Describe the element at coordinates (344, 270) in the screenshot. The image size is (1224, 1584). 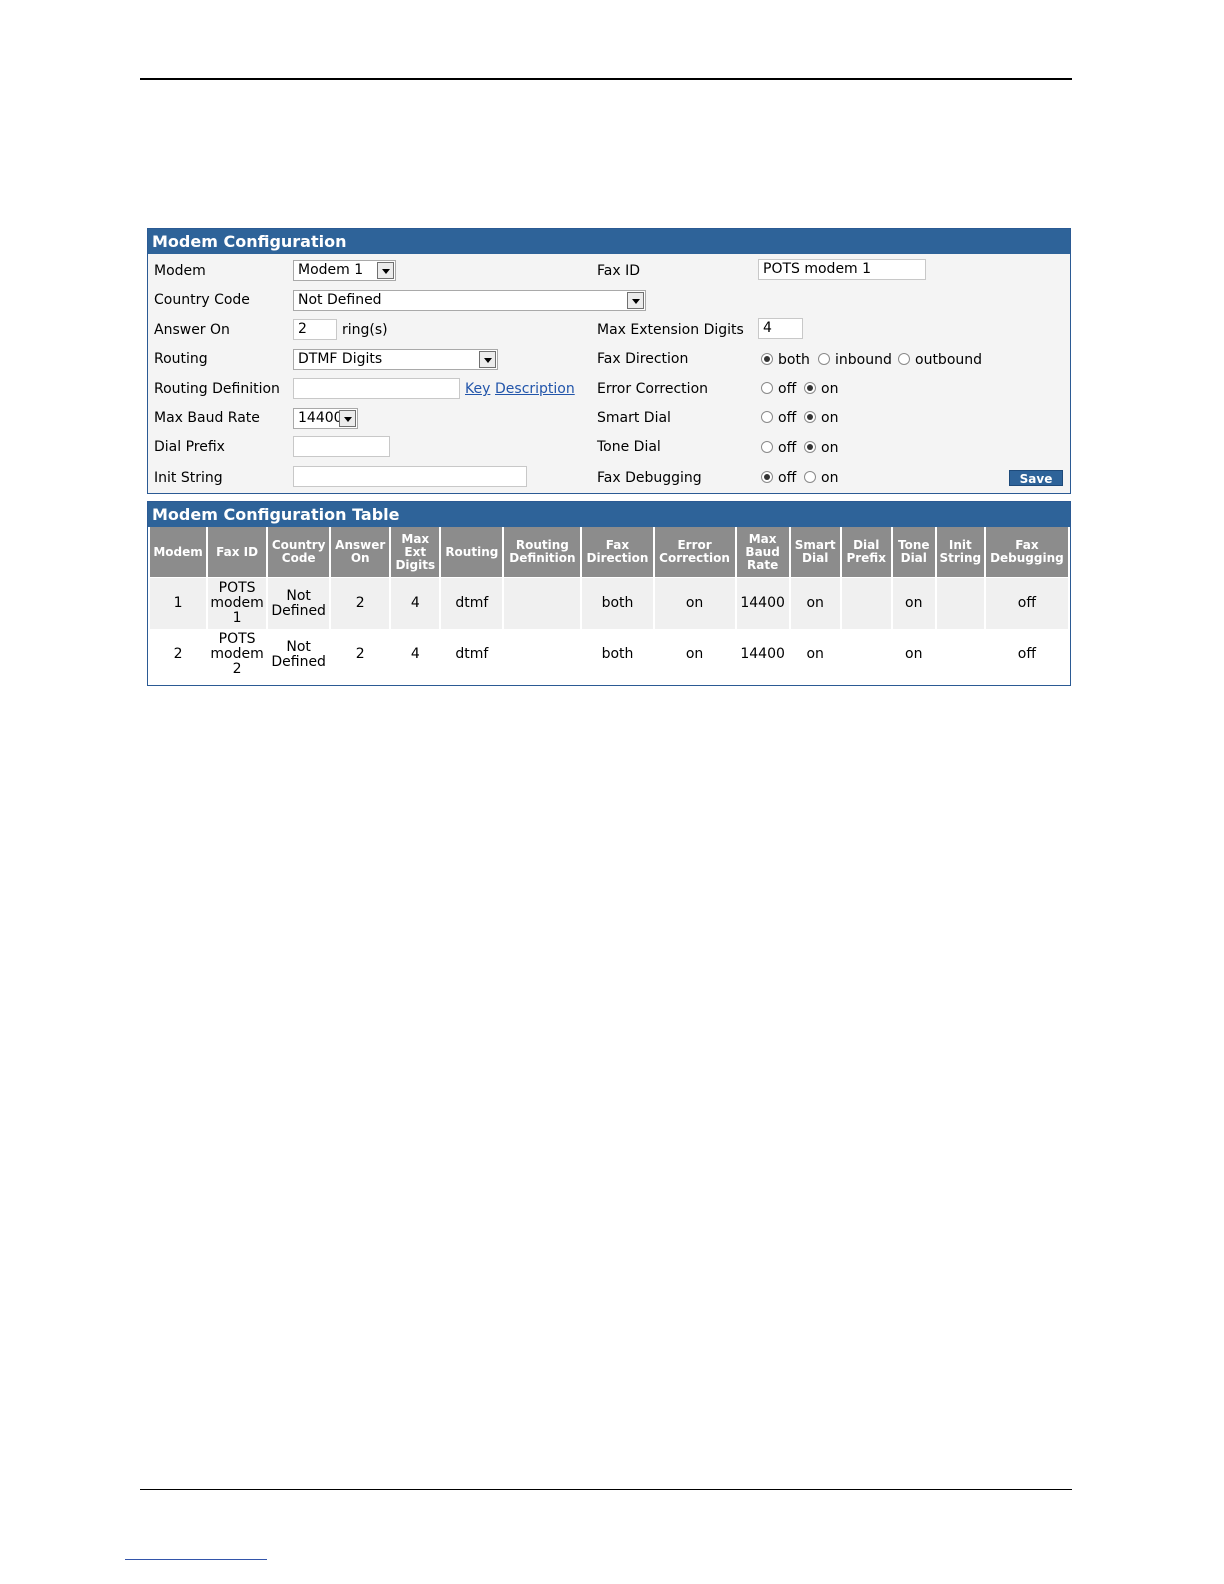
I see `modem-select: Modem 1` at that location.